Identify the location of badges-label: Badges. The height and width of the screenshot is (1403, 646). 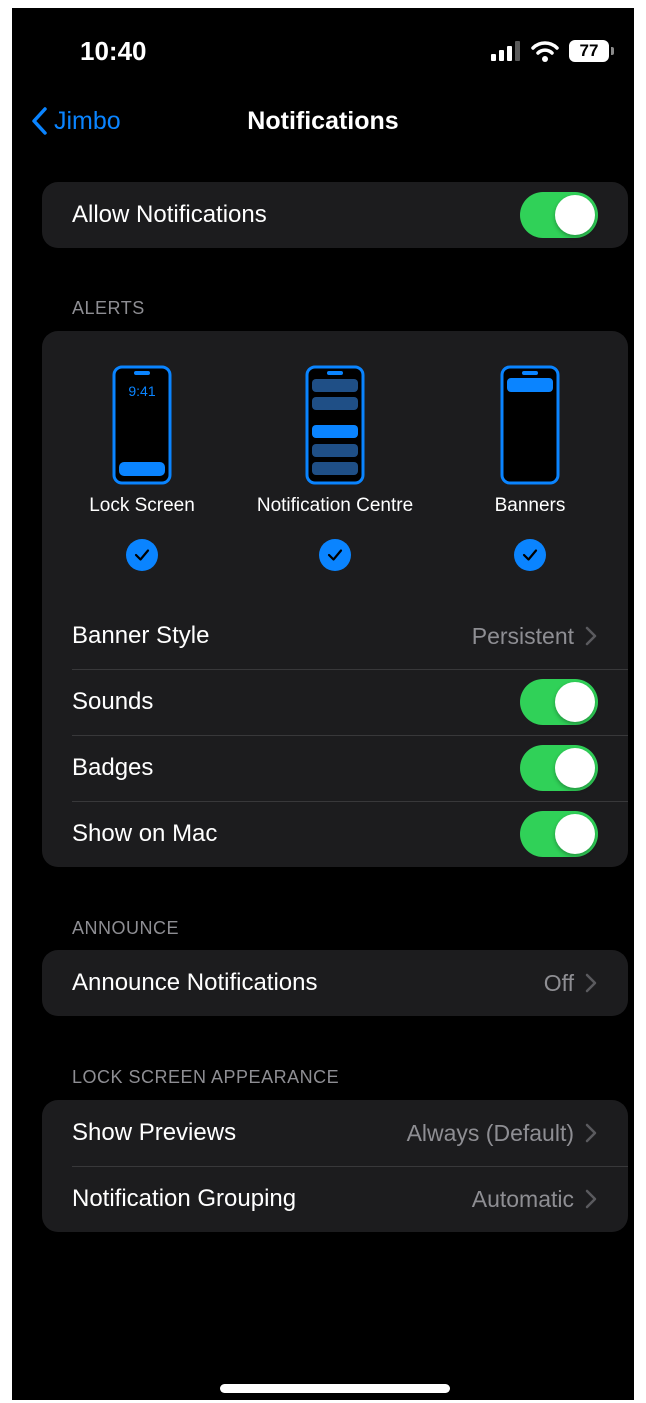
(113, 767).